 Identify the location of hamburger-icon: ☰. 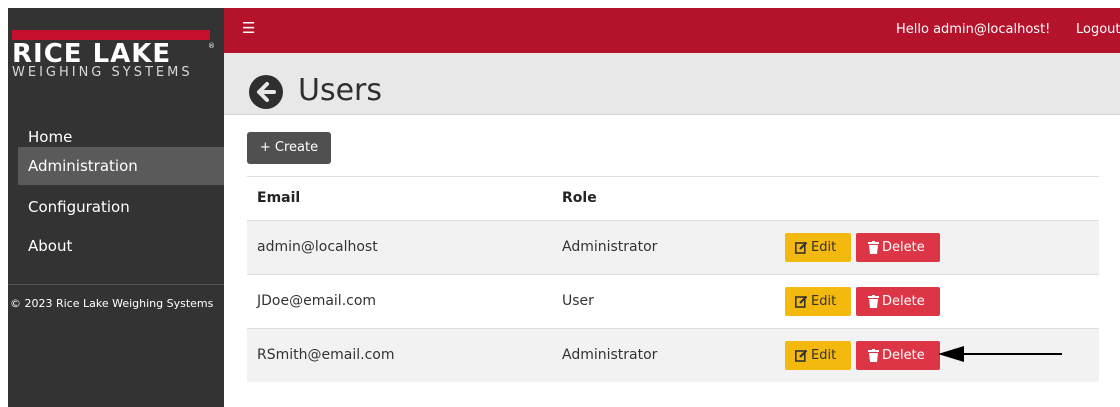
(248, 28).